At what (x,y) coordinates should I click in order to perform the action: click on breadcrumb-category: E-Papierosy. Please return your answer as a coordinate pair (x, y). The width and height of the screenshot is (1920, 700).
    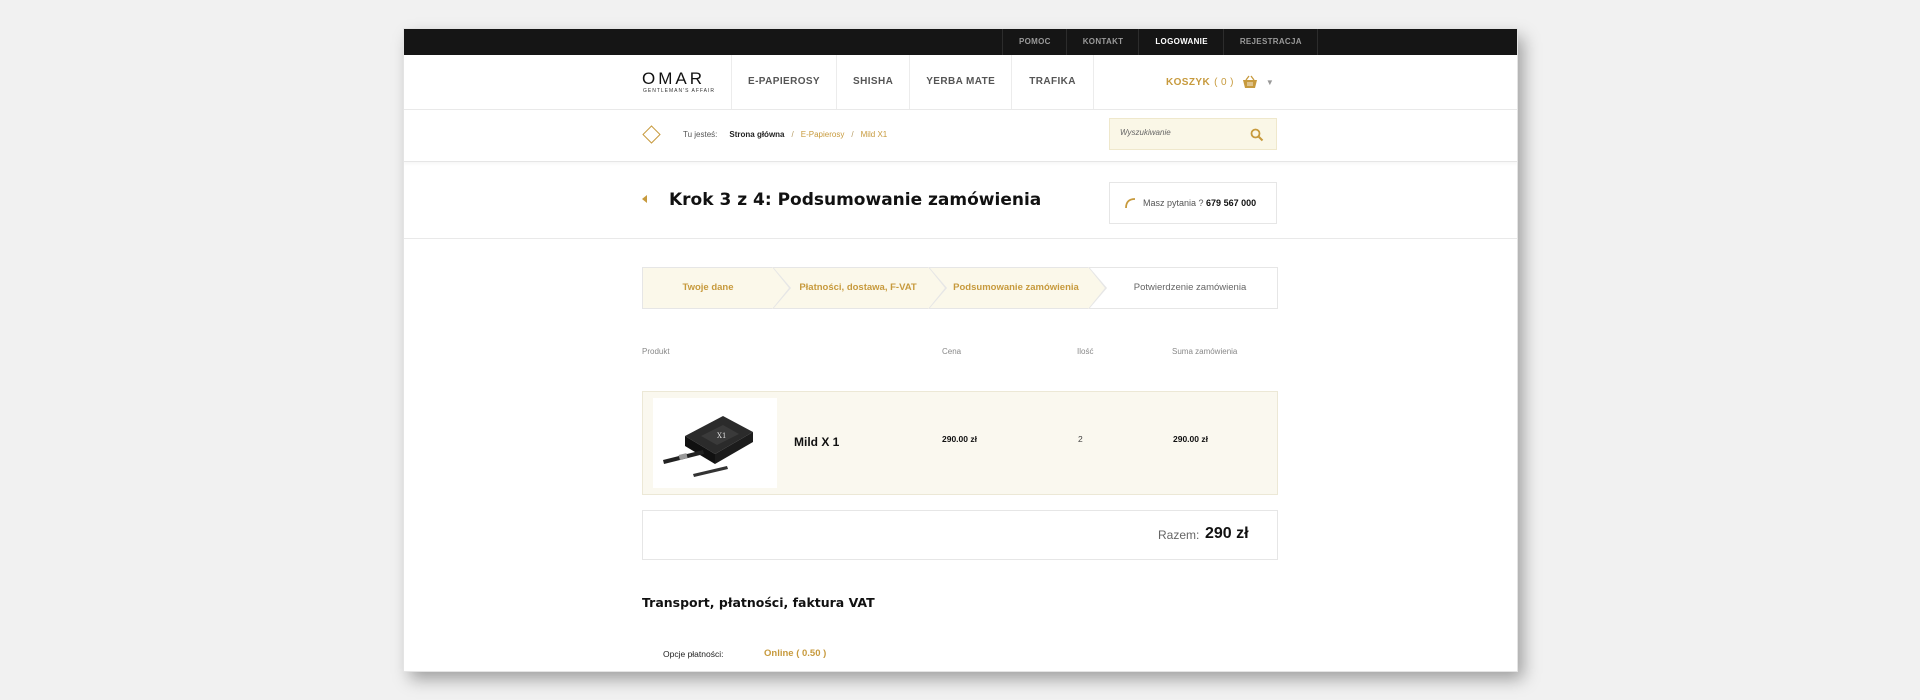
    Looking at the image, I should click on (823, 134).